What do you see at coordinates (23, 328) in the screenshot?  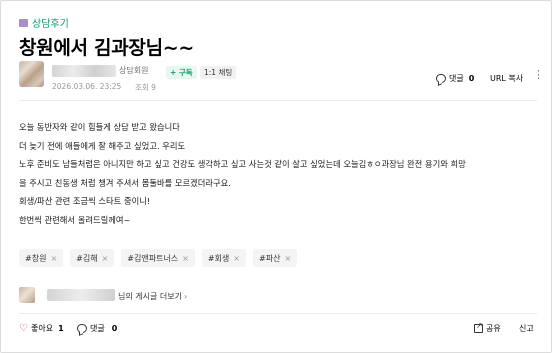 I see `heart-icon: ♡` at bounding box center [23, 328].